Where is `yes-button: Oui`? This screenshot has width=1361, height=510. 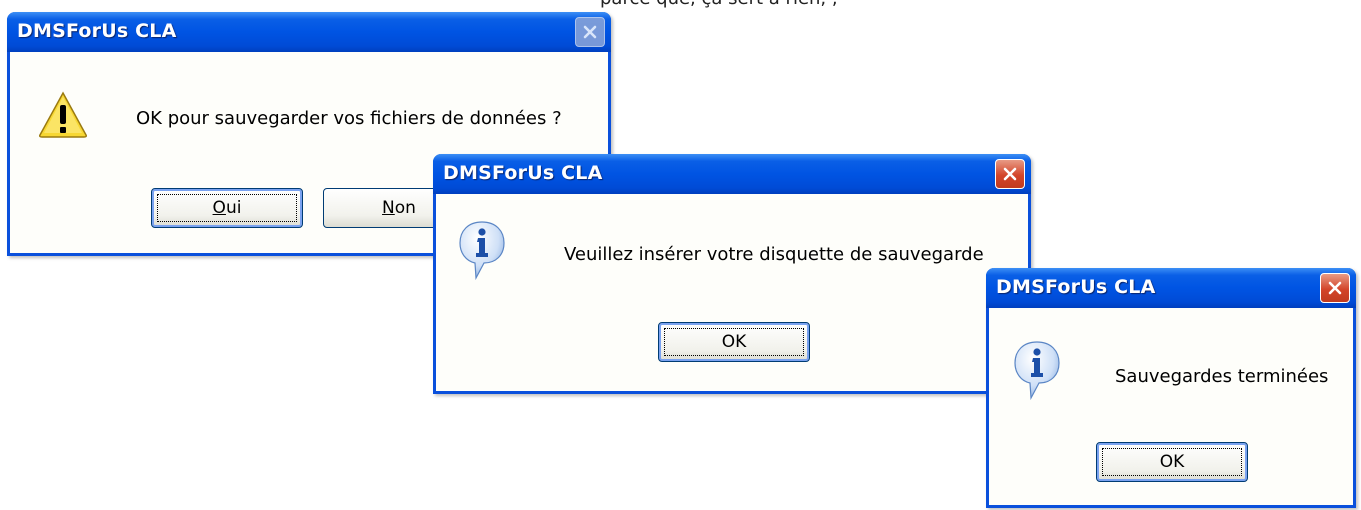 yes-button: Oui is located at coordinates (227, 208).